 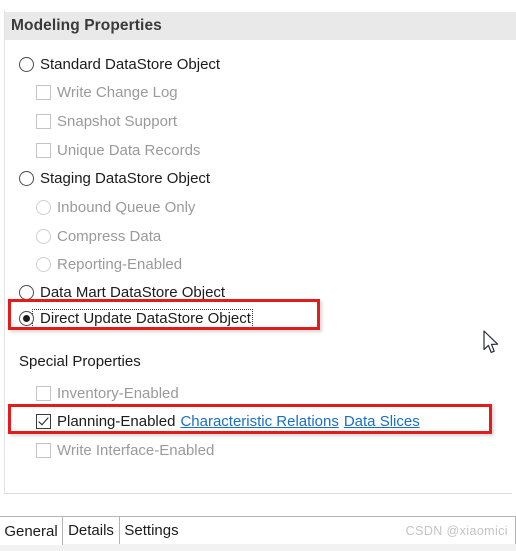 I want to click on option-label-standard-datastore-object: Standard DataStore Object, so click(x=130, y=64).